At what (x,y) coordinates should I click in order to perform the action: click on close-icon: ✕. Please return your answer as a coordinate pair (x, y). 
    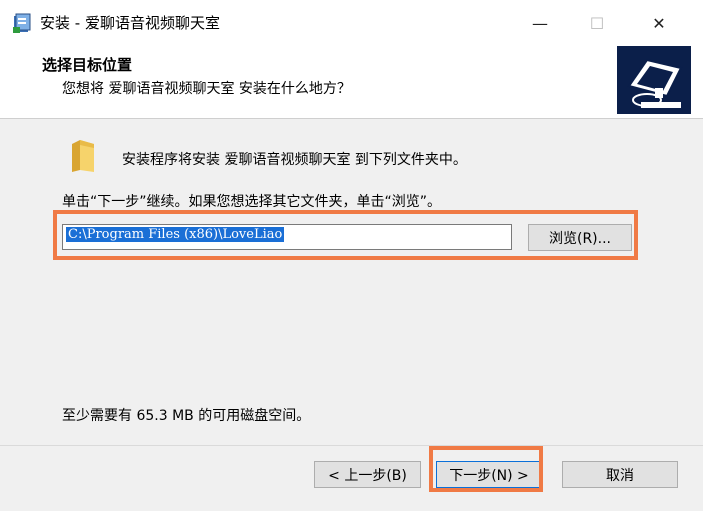
    Looking at the image, I should click on (659, 23).